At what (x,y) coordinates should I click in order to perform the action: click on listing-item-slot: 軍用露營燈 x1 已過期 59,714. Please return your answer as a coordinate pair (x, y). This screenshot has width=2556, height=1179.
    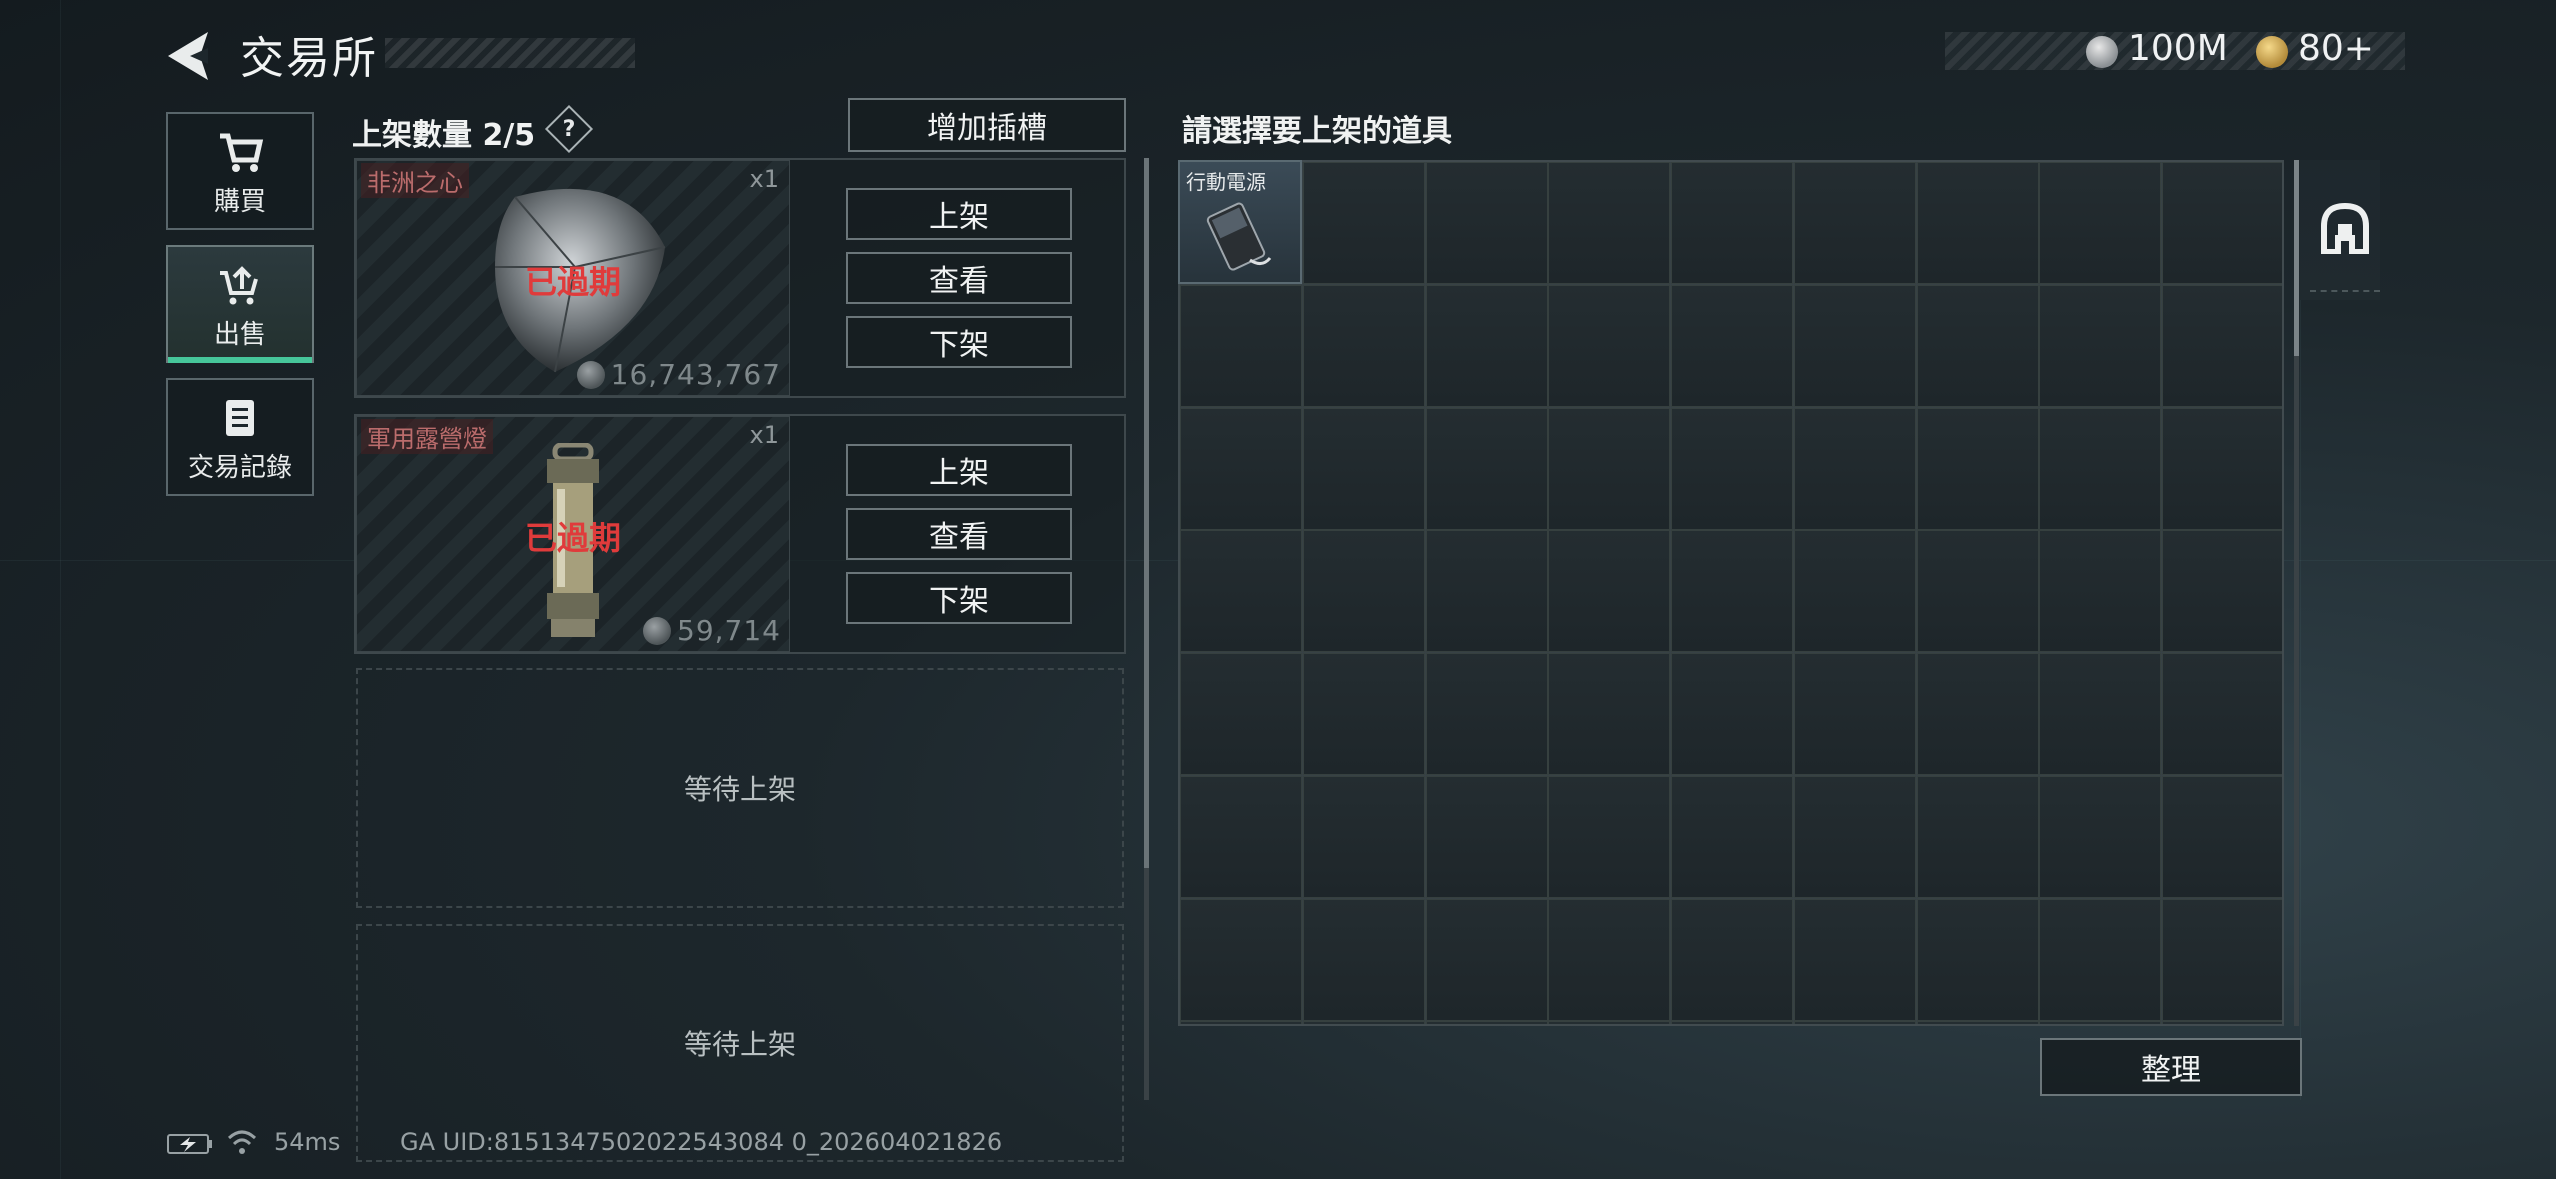
    Looking at the image, I should click on (573, 534).